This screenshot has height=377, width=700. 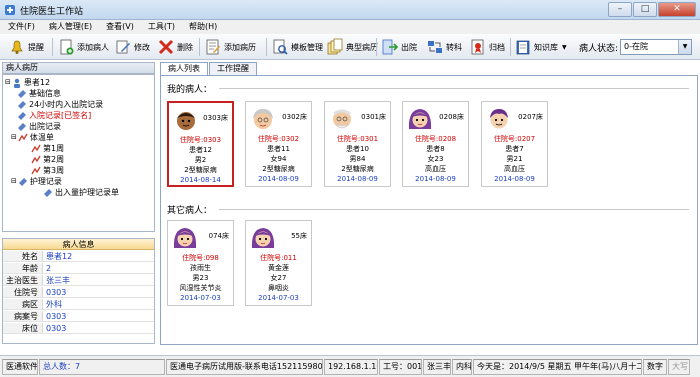 I want to click on add-record-button: 添加病历, so click(x=230, y=47).